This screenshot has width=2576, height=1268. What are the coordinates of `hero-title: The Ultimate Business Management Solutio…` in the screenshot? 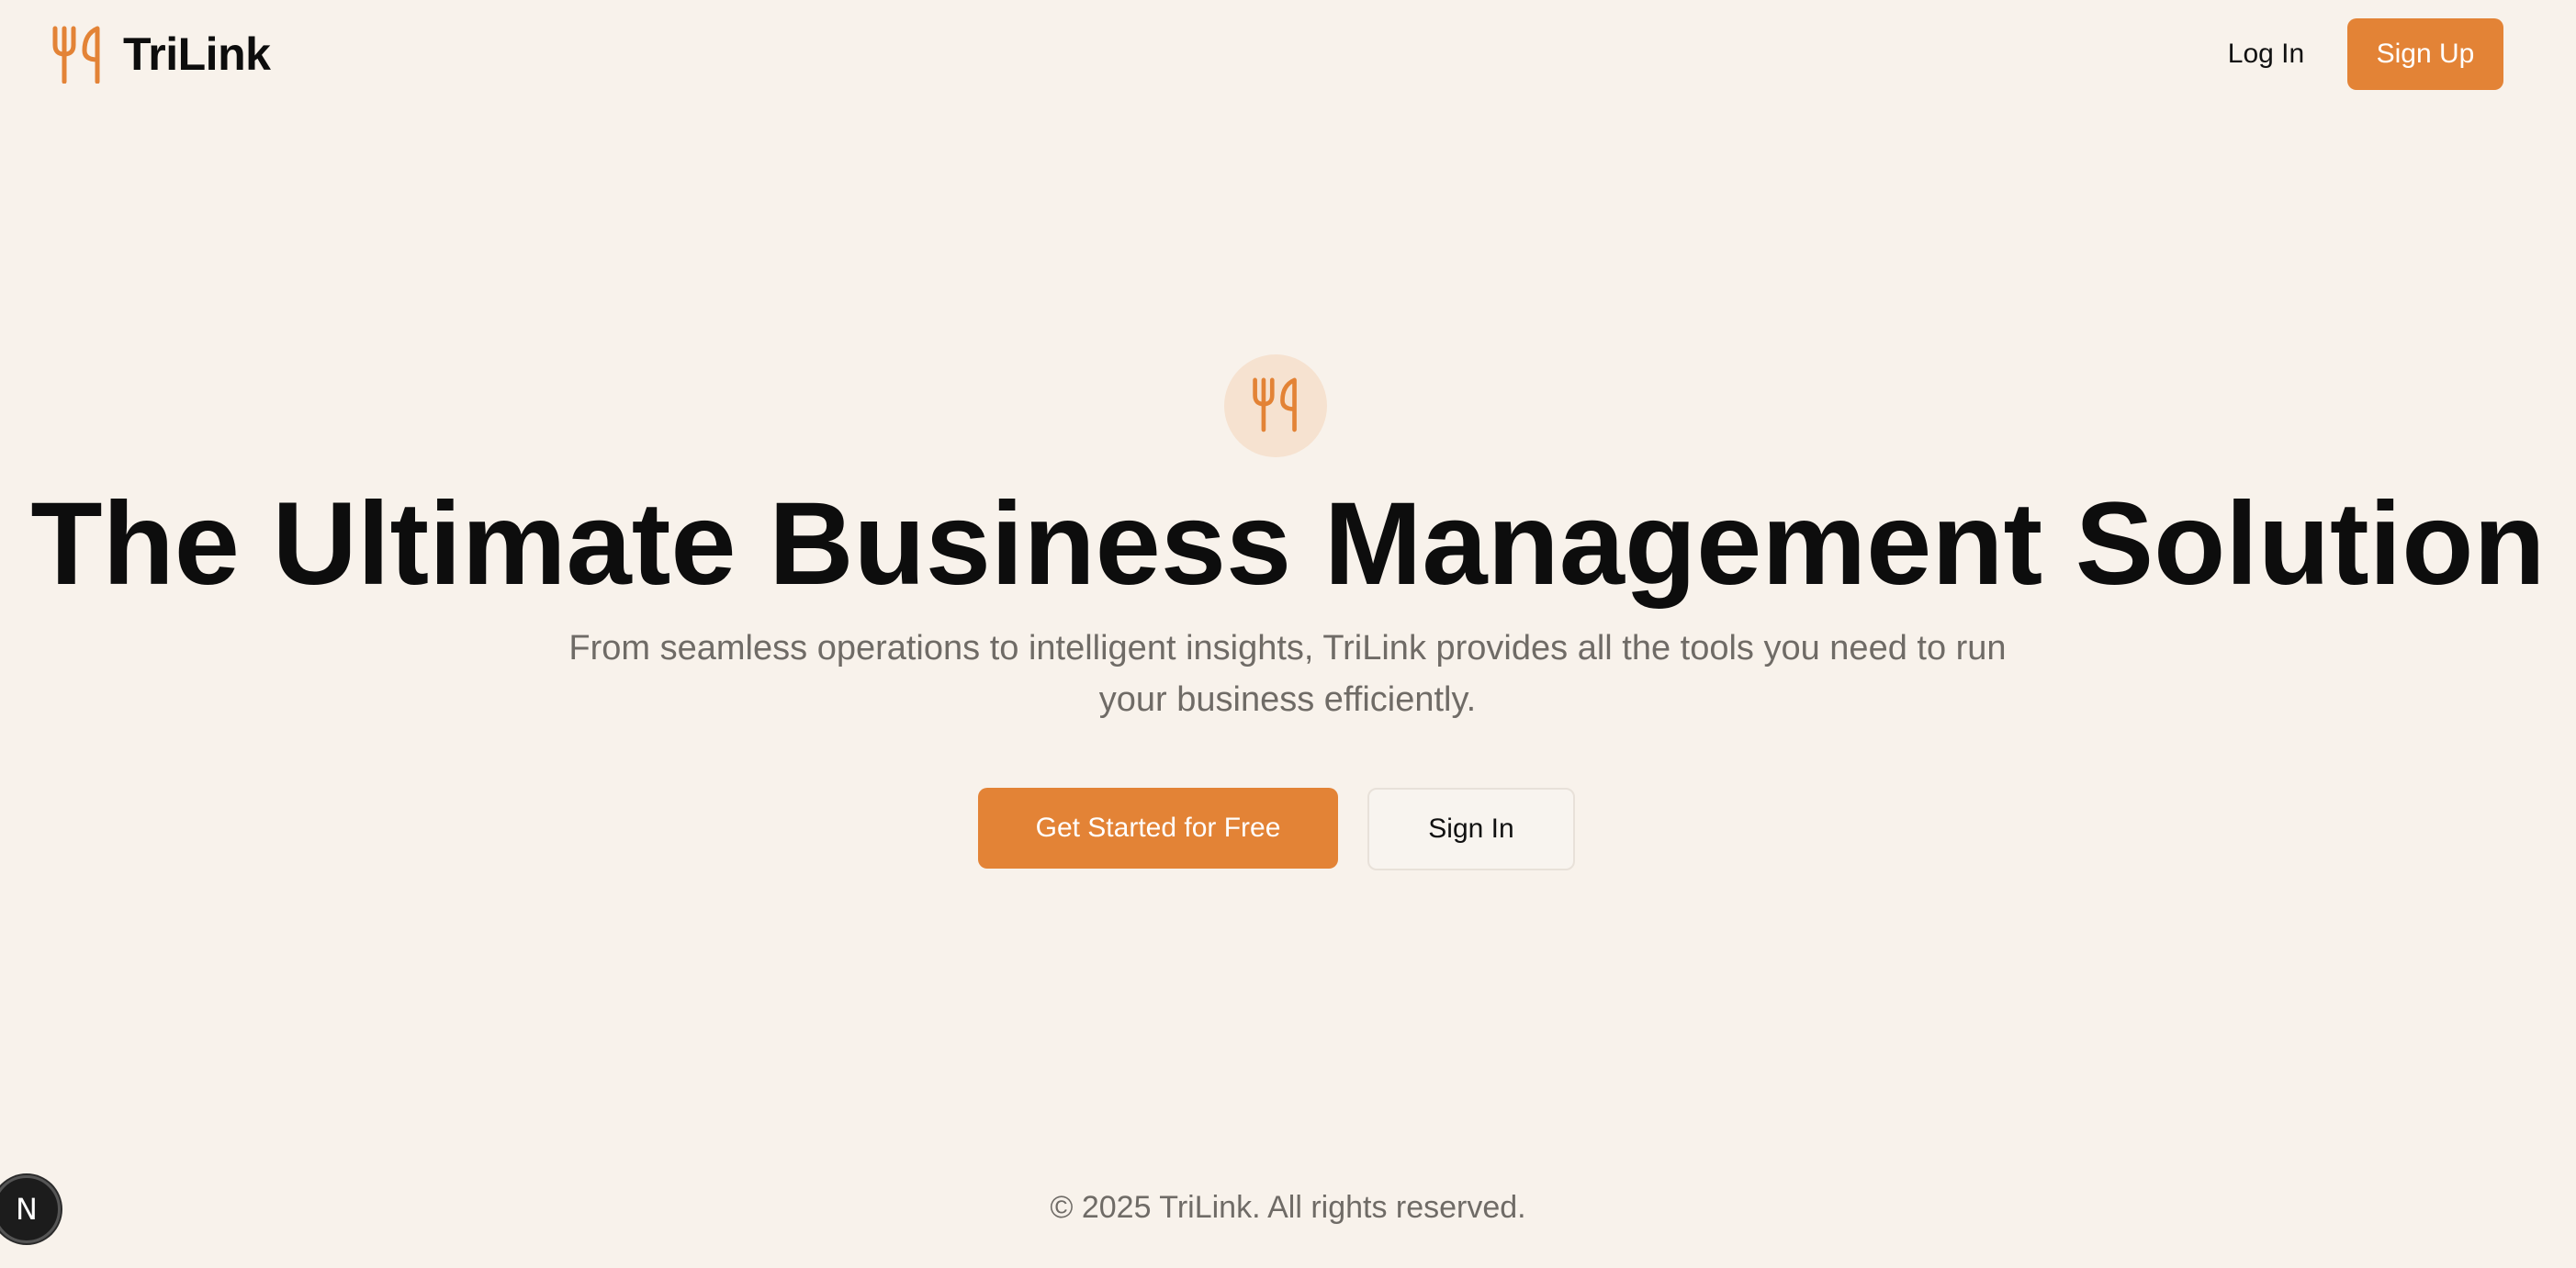 It's located at (1288, 544).